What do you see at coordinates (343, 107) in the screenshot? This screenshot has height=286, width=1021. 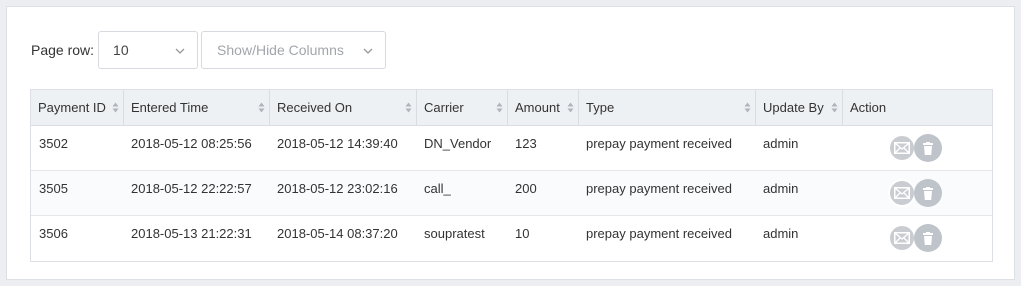 I see `column-header-received-on: Received On` at bounding box center [343, 107].